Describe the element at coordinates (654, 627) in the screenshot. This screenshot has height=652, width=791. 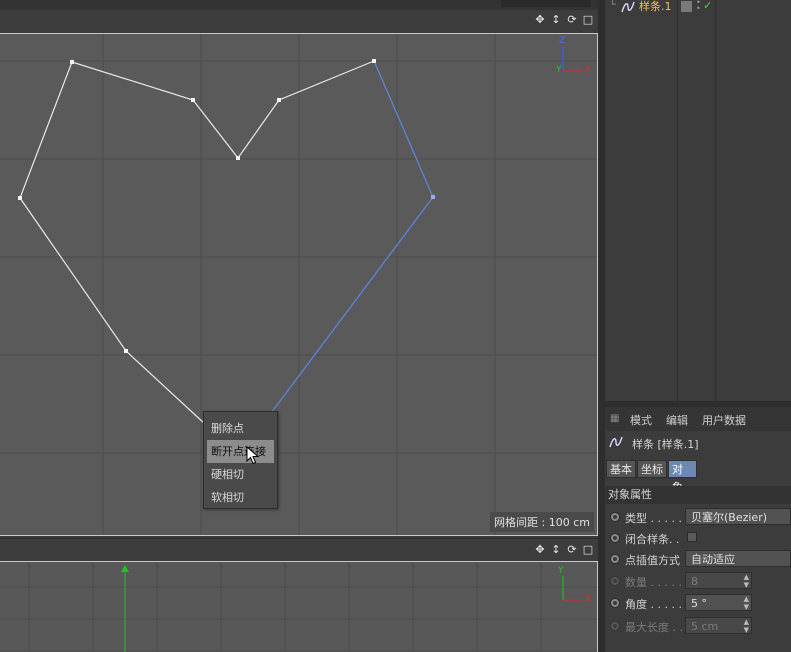
I see `prop-maxlen-label: 最大长度 . .` at that location.